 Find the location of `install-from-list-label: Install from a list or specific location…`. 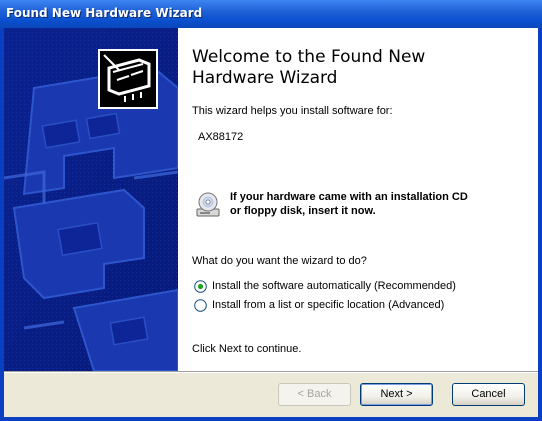

install-from-list-label: Install from a list or specific location… is located at coordinates (328, 305).